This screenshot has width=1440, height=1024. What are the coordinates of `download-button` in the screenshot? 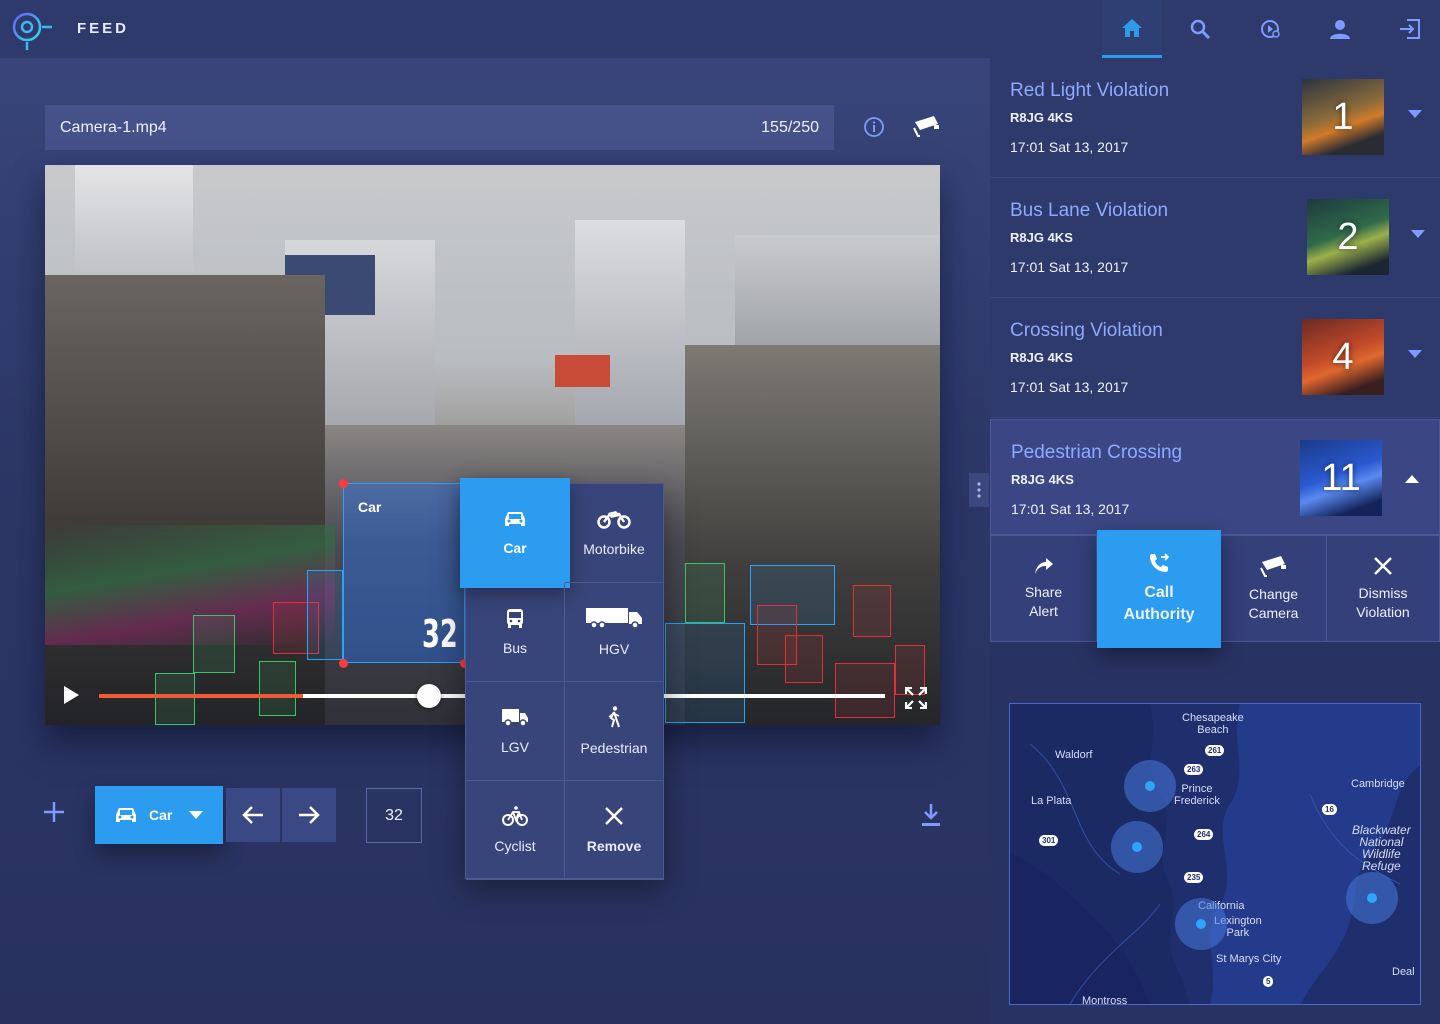 It's located at (931, 817).